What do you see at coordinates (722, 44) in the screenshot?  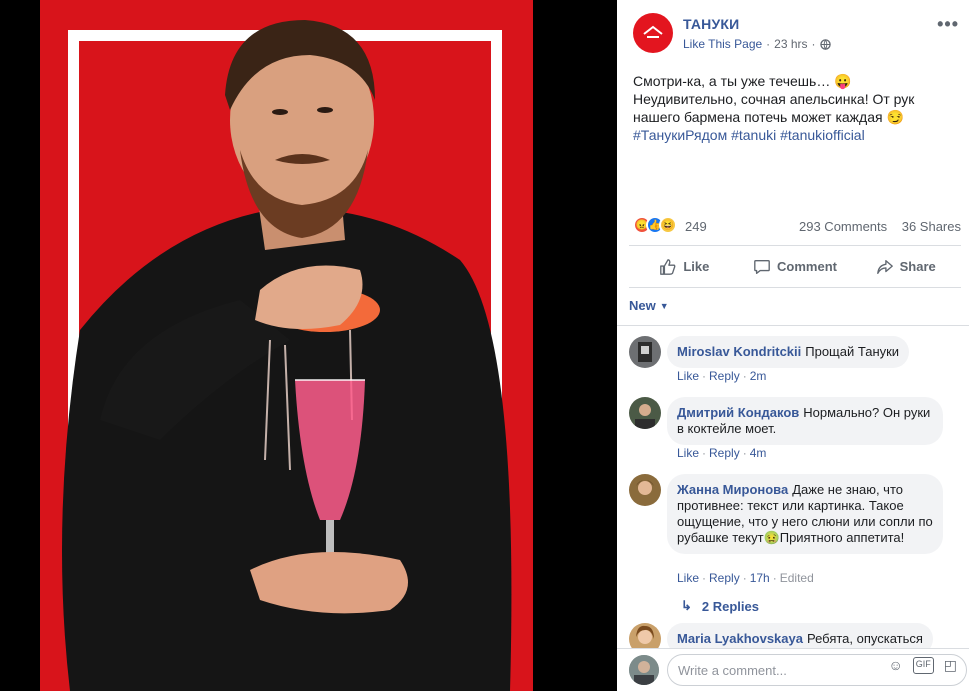 I see `like-page-link: Like This Page` at bounding box center [722, 44].